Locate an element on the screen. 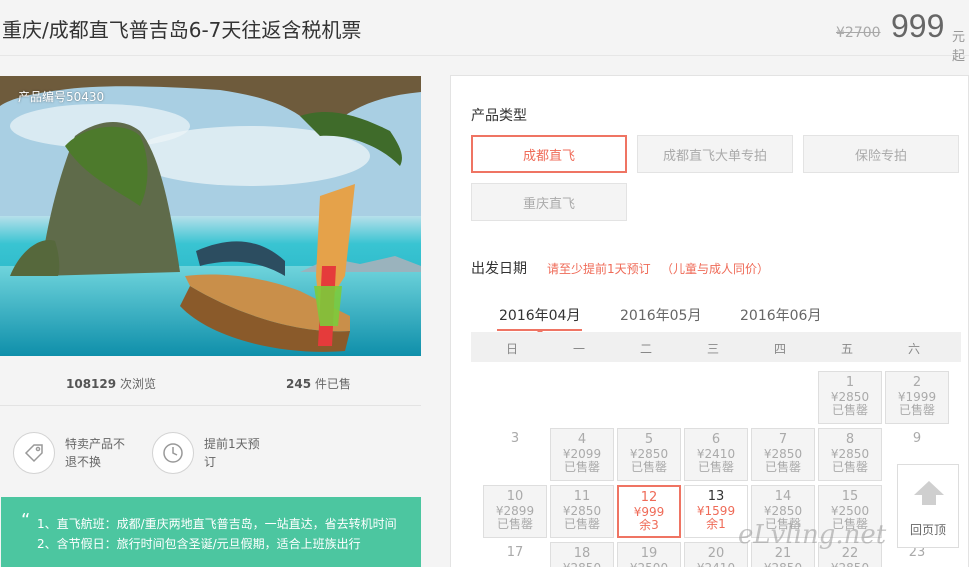 Image resolution: width=969 pixels, height=567 pixels. calendar-day: 1 ¥2850 已售罄 is located at coordinates (850, 397).